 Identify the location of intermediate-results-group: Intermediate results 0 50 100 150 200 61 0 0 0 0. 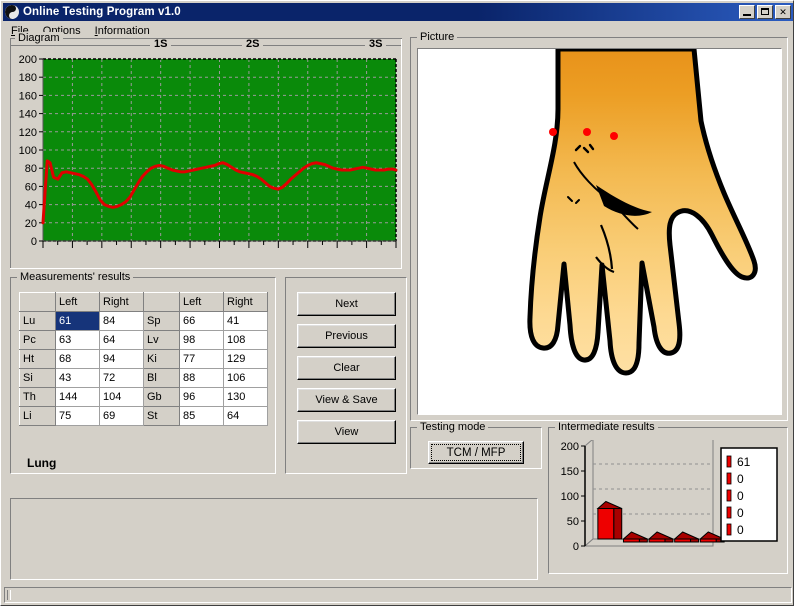
(668, 497).